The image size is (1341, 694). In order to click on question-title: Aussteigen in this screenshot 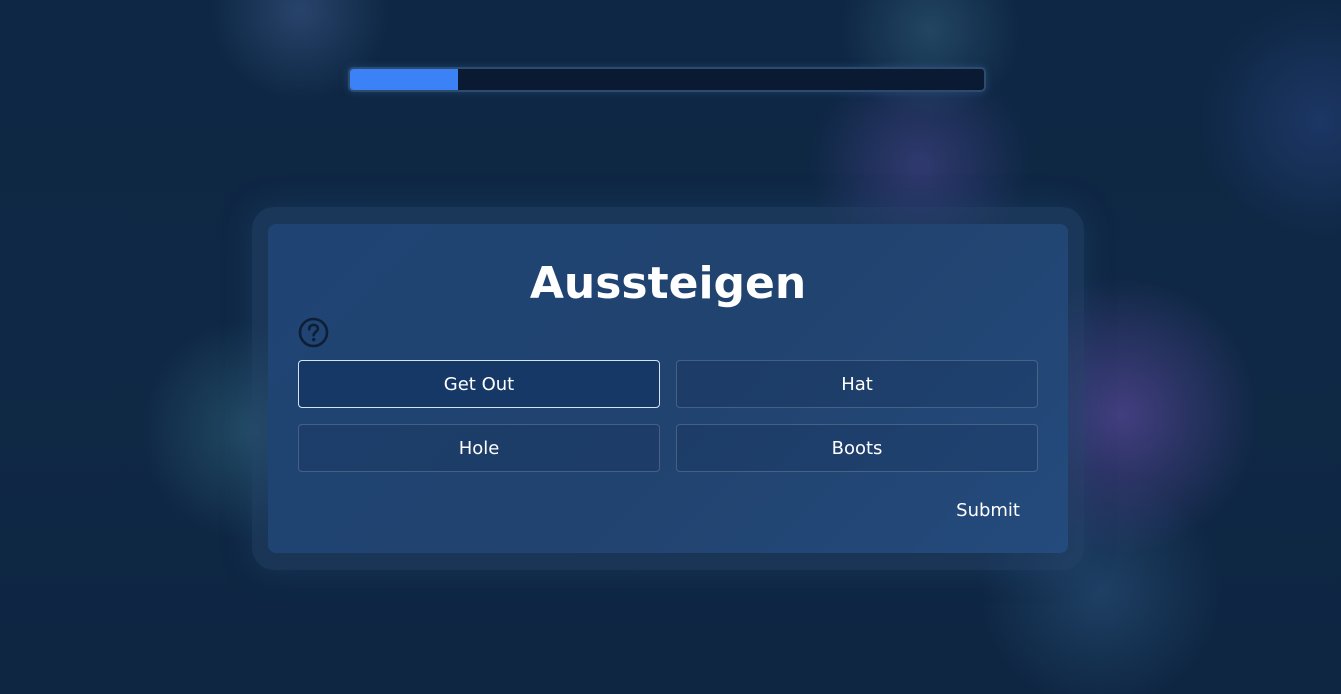, I will do `click(668, 283)`.